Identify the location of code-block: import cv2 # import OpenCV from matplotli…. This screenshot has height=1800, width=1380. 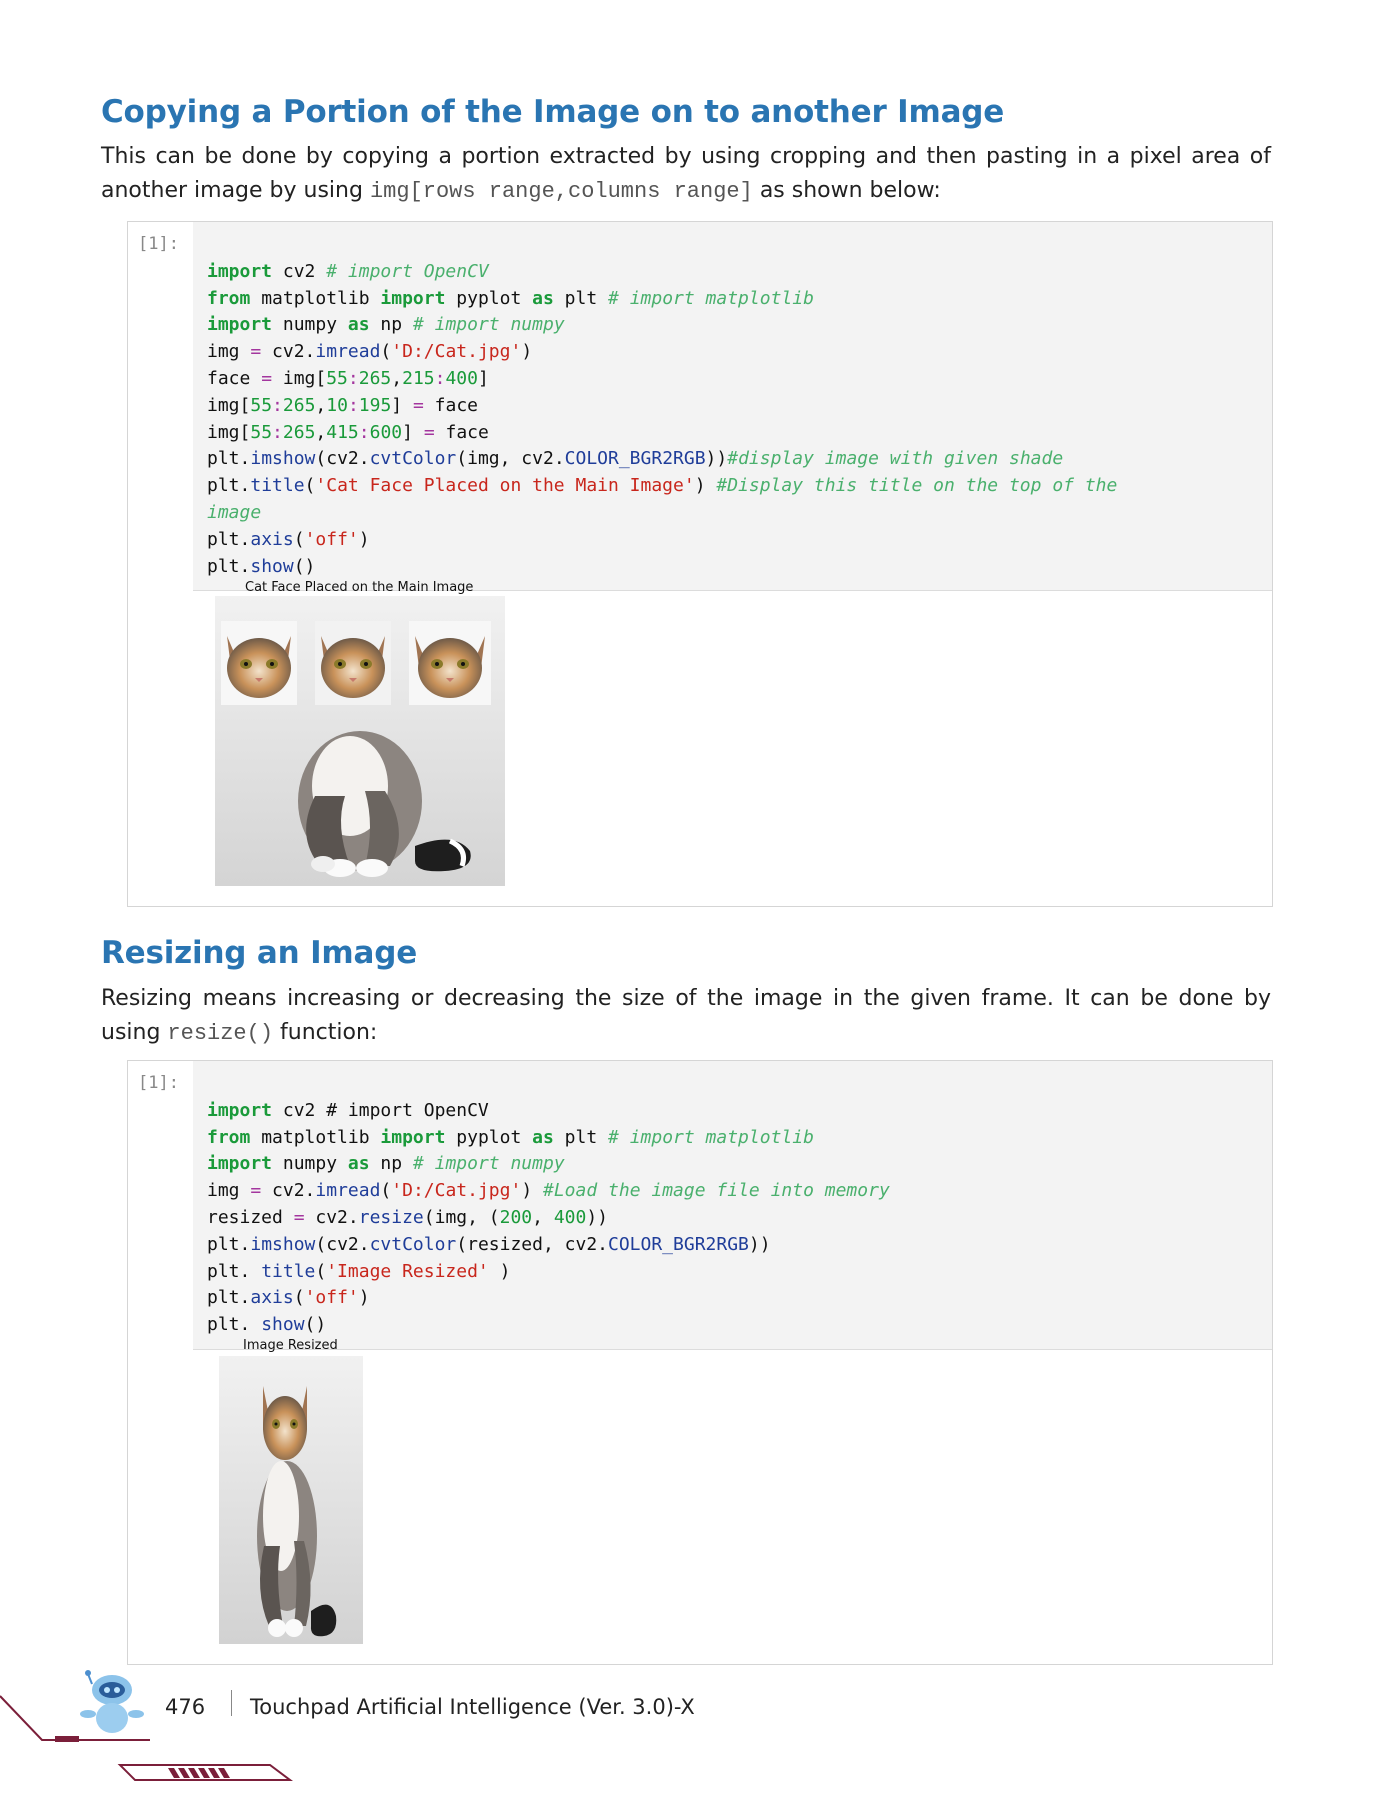
(732, 1205).